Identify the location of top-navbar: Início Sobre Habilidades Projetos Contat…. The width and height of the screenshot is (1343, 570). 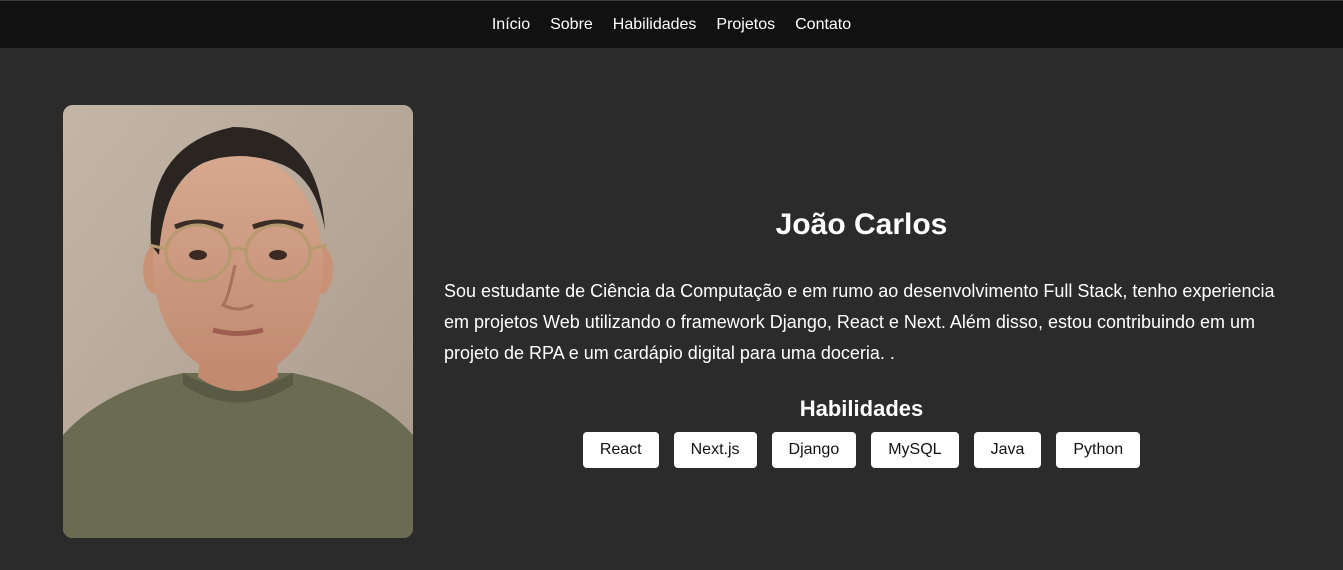
(671, 24).